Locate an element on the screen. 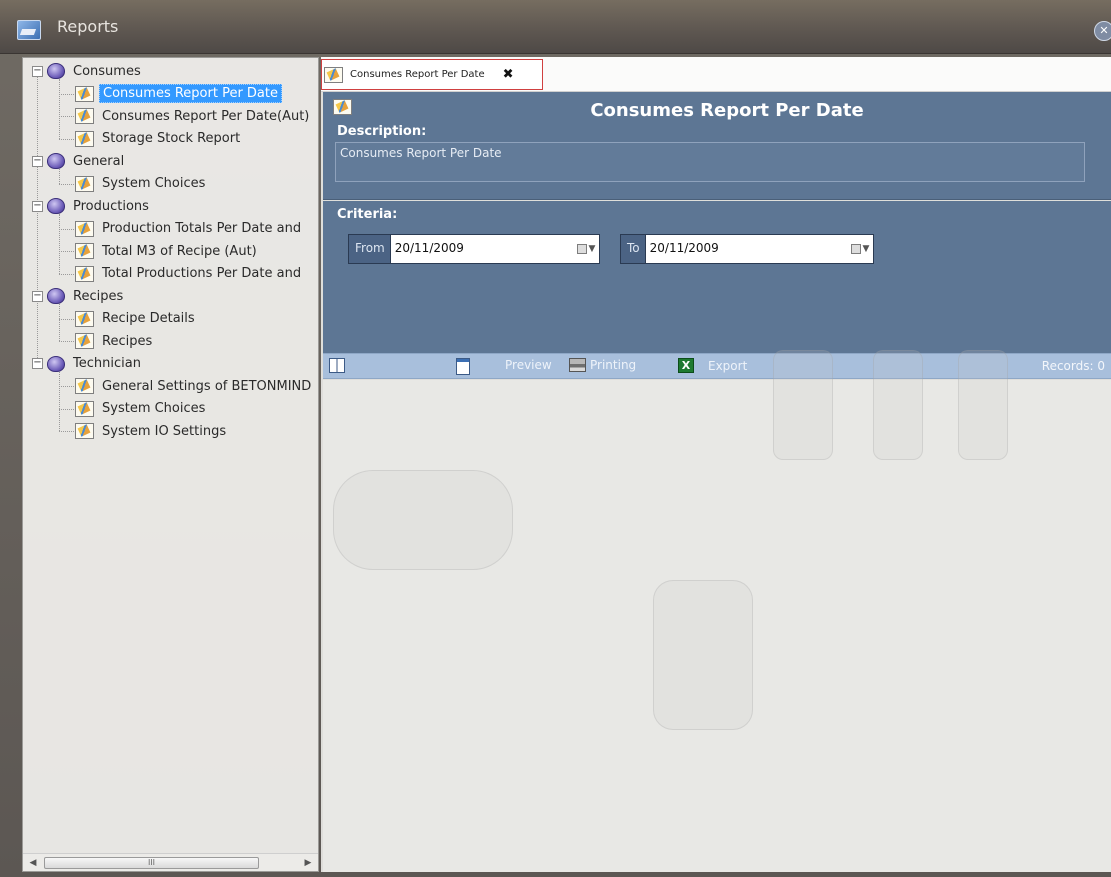 This screenshot has width=1111, height=877. criteria-label: Criteria: is located at coordinates (367, 214).